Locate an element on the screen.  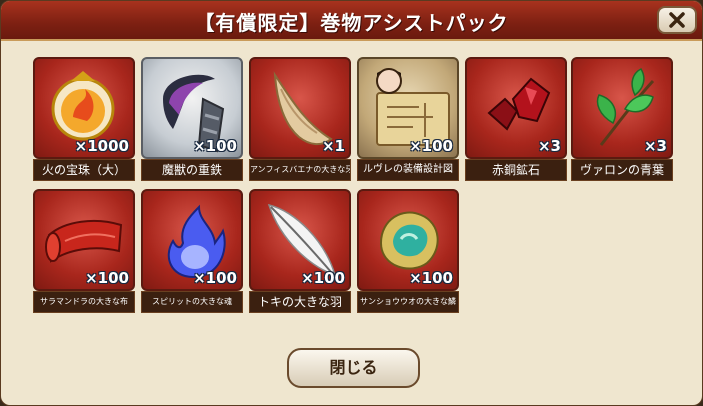
item-name: 赤銅鉱石 is located at coordinates (516, 170).